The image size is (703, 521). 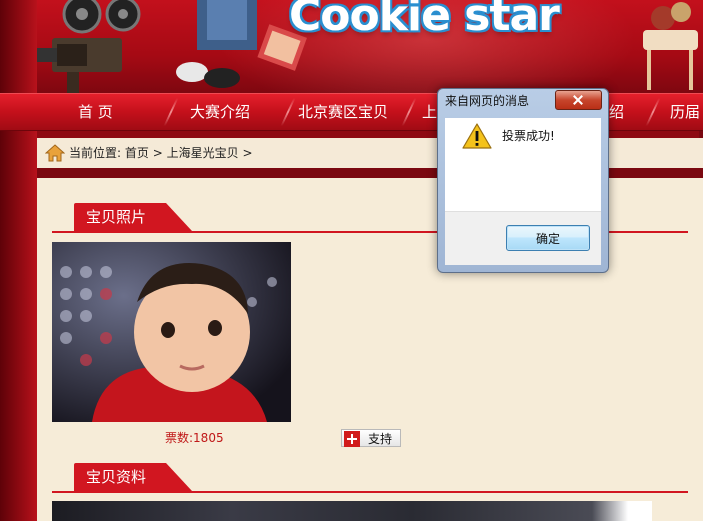 I want to click on site-logo: Cookie star, so click(x=424, y=20).